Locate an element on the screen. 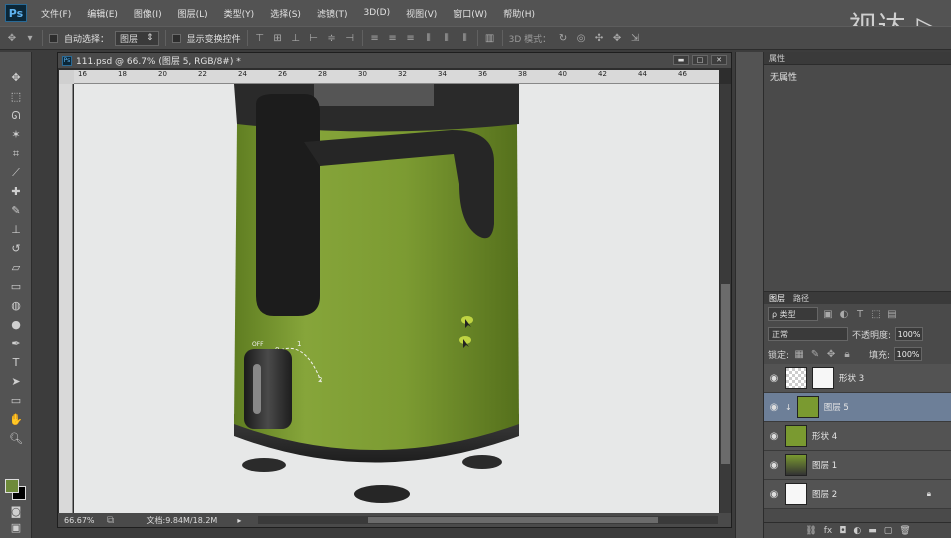  brush-tool-icon: ✎ is located at coordinates (16, 210).